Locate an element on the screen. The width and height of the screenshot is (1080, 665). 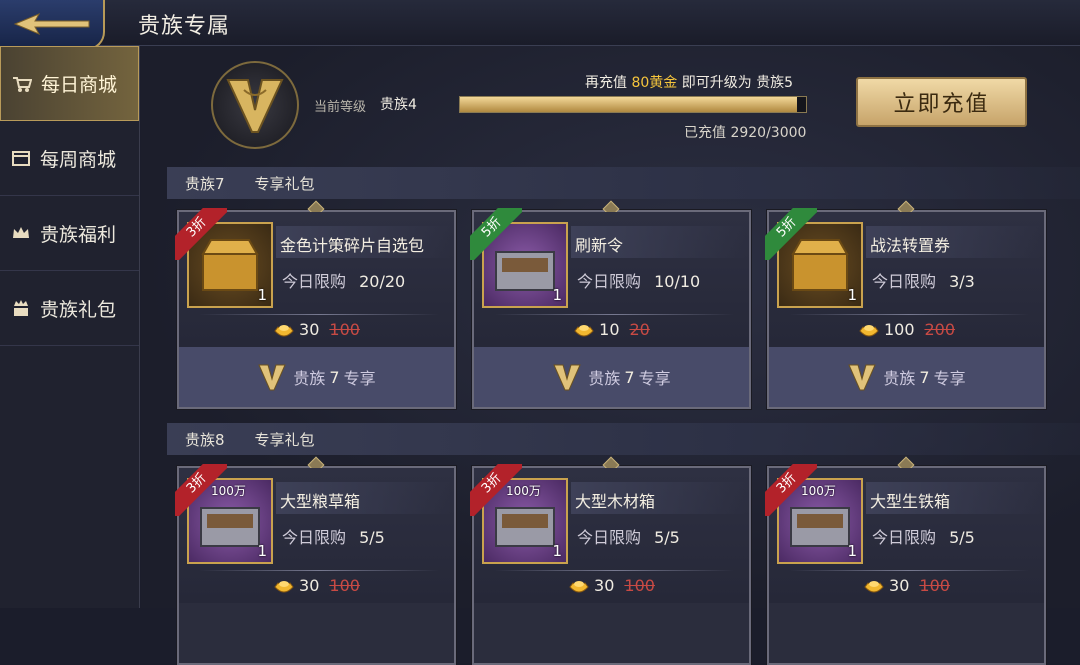
sidebar-item-label: 每周商城 is located at coordinates (78, 159).